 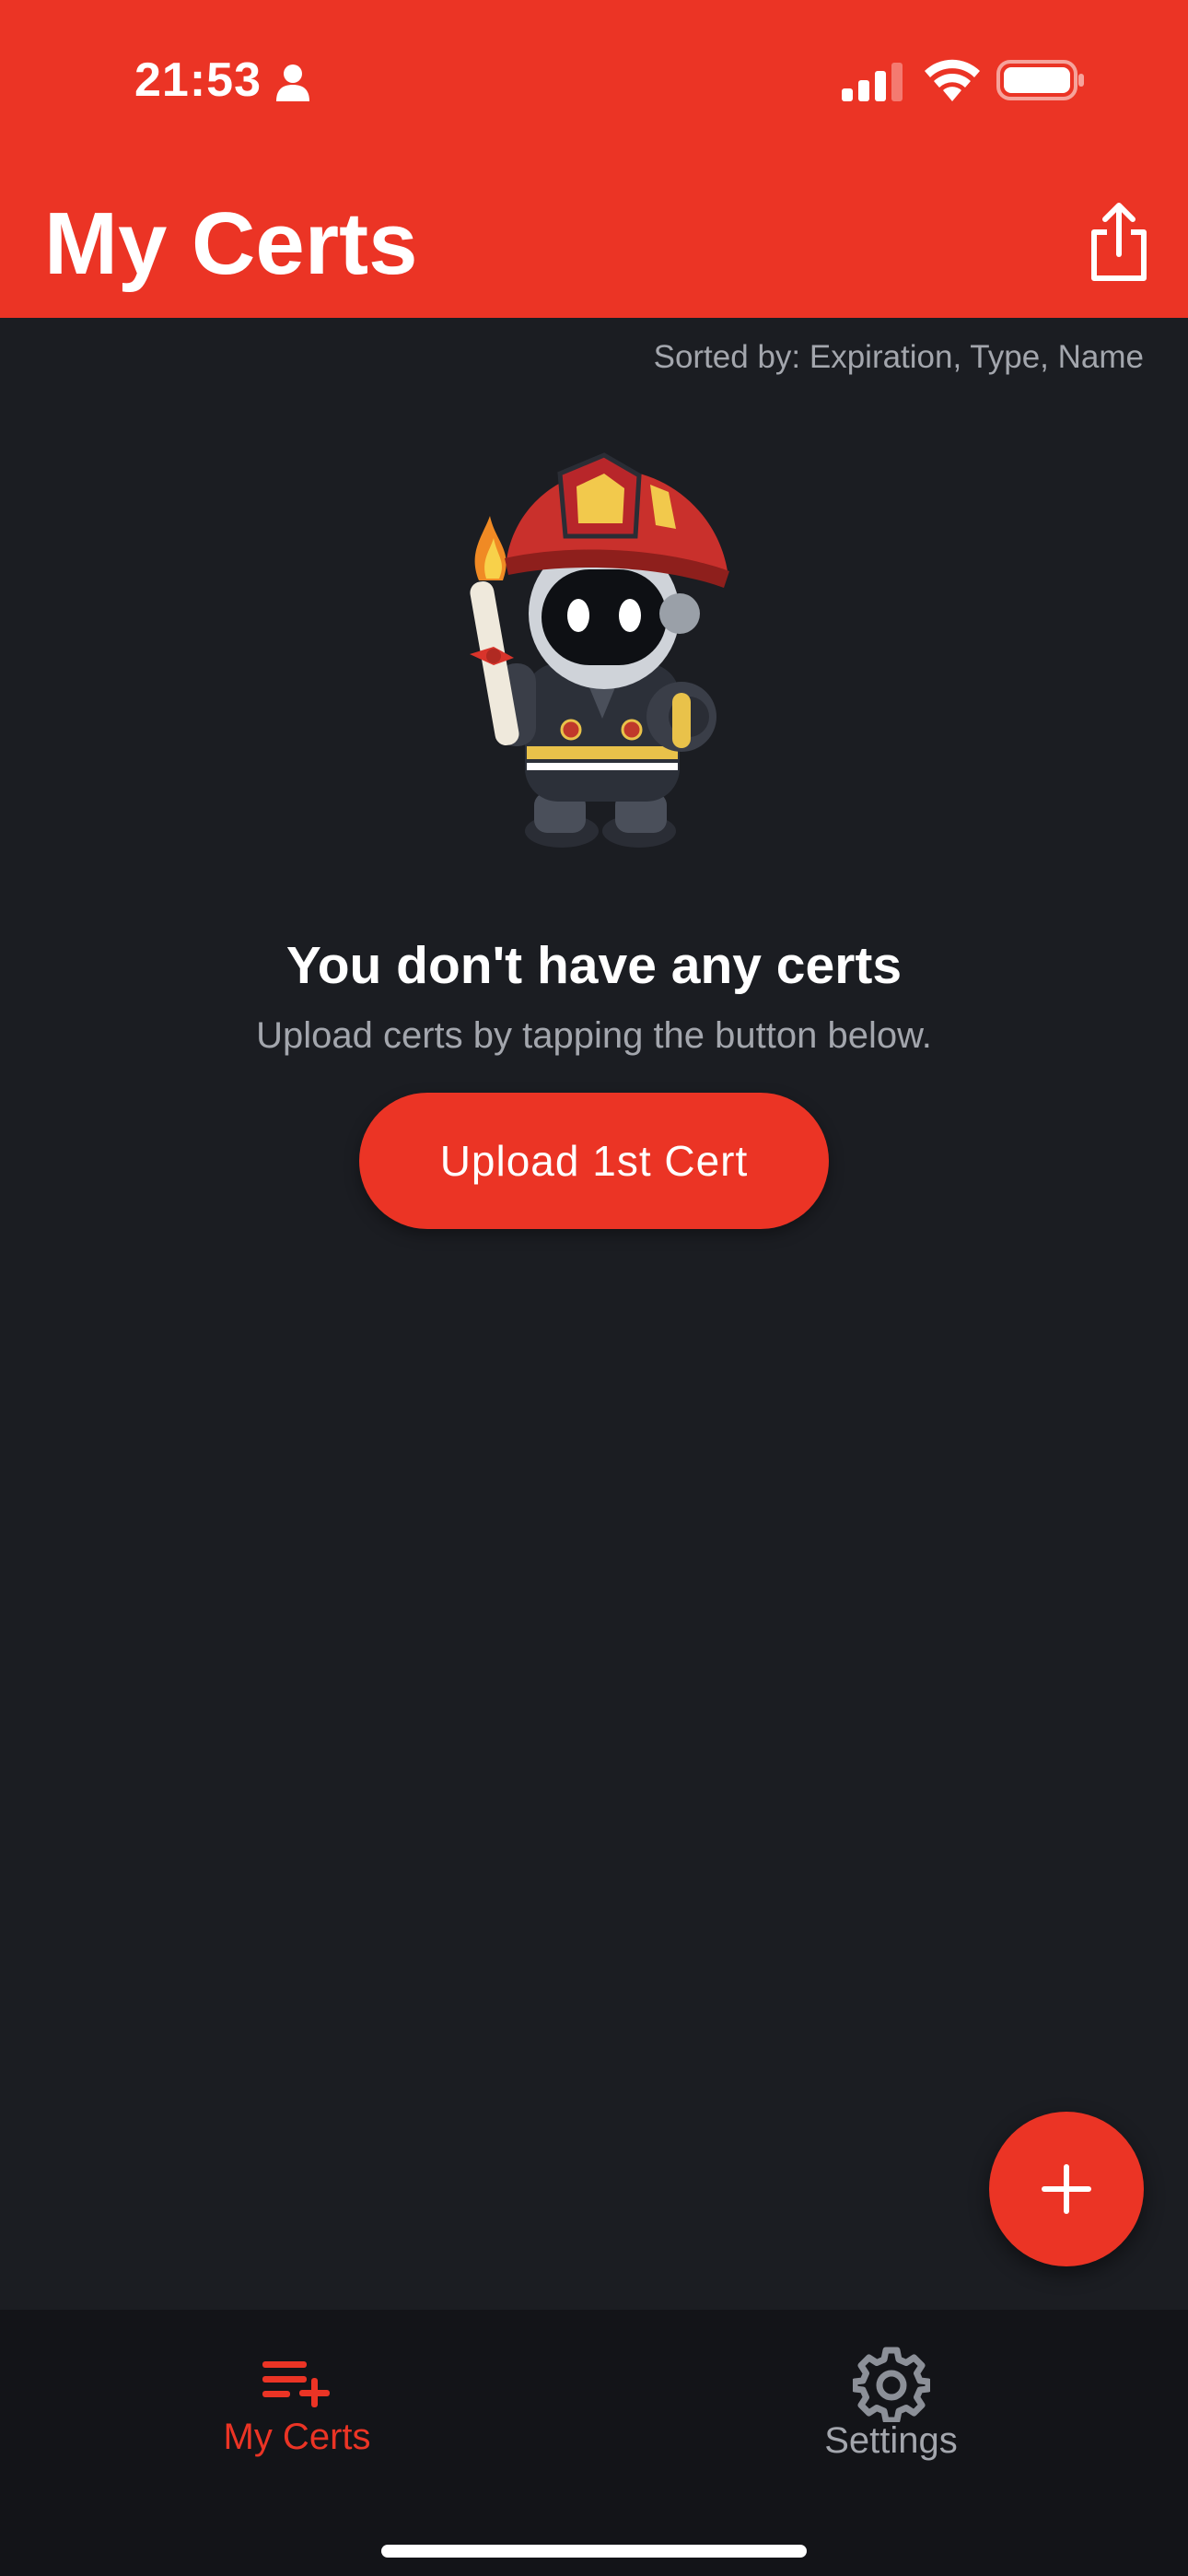 What do you see at coordinates (594, 965) in the screenshot?
I see `empty-state-title: You don't have any certs` at bounding box center [594, 965].